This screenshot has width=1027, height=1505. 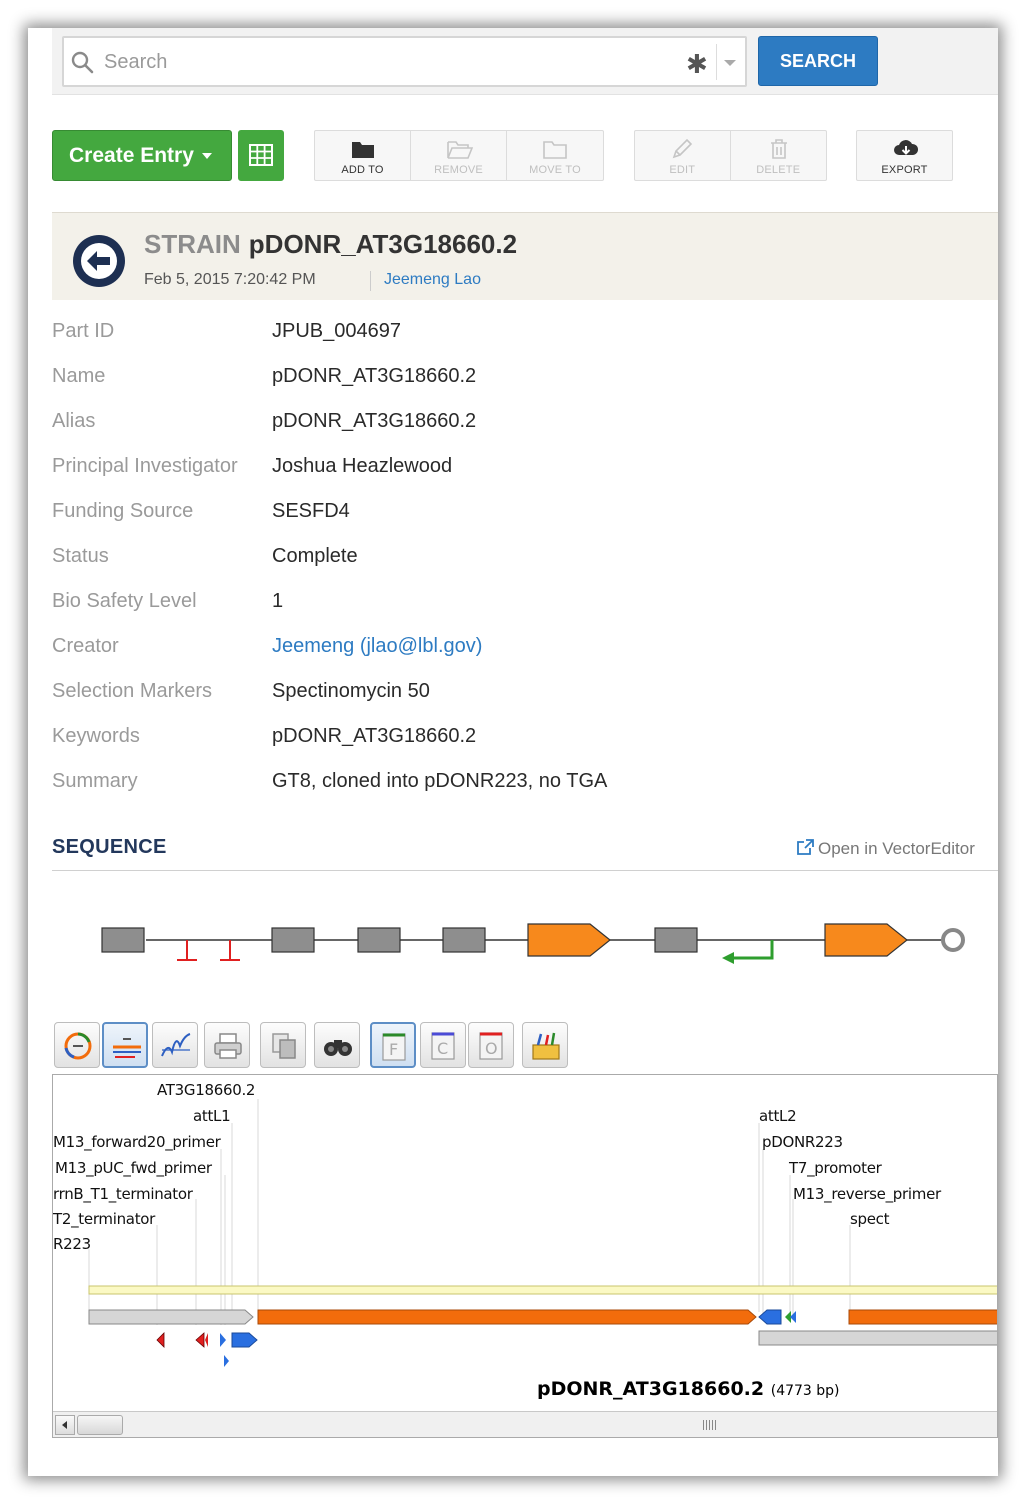 I want to click on horizontal-scrollbar, so click(x=525, y=1424).